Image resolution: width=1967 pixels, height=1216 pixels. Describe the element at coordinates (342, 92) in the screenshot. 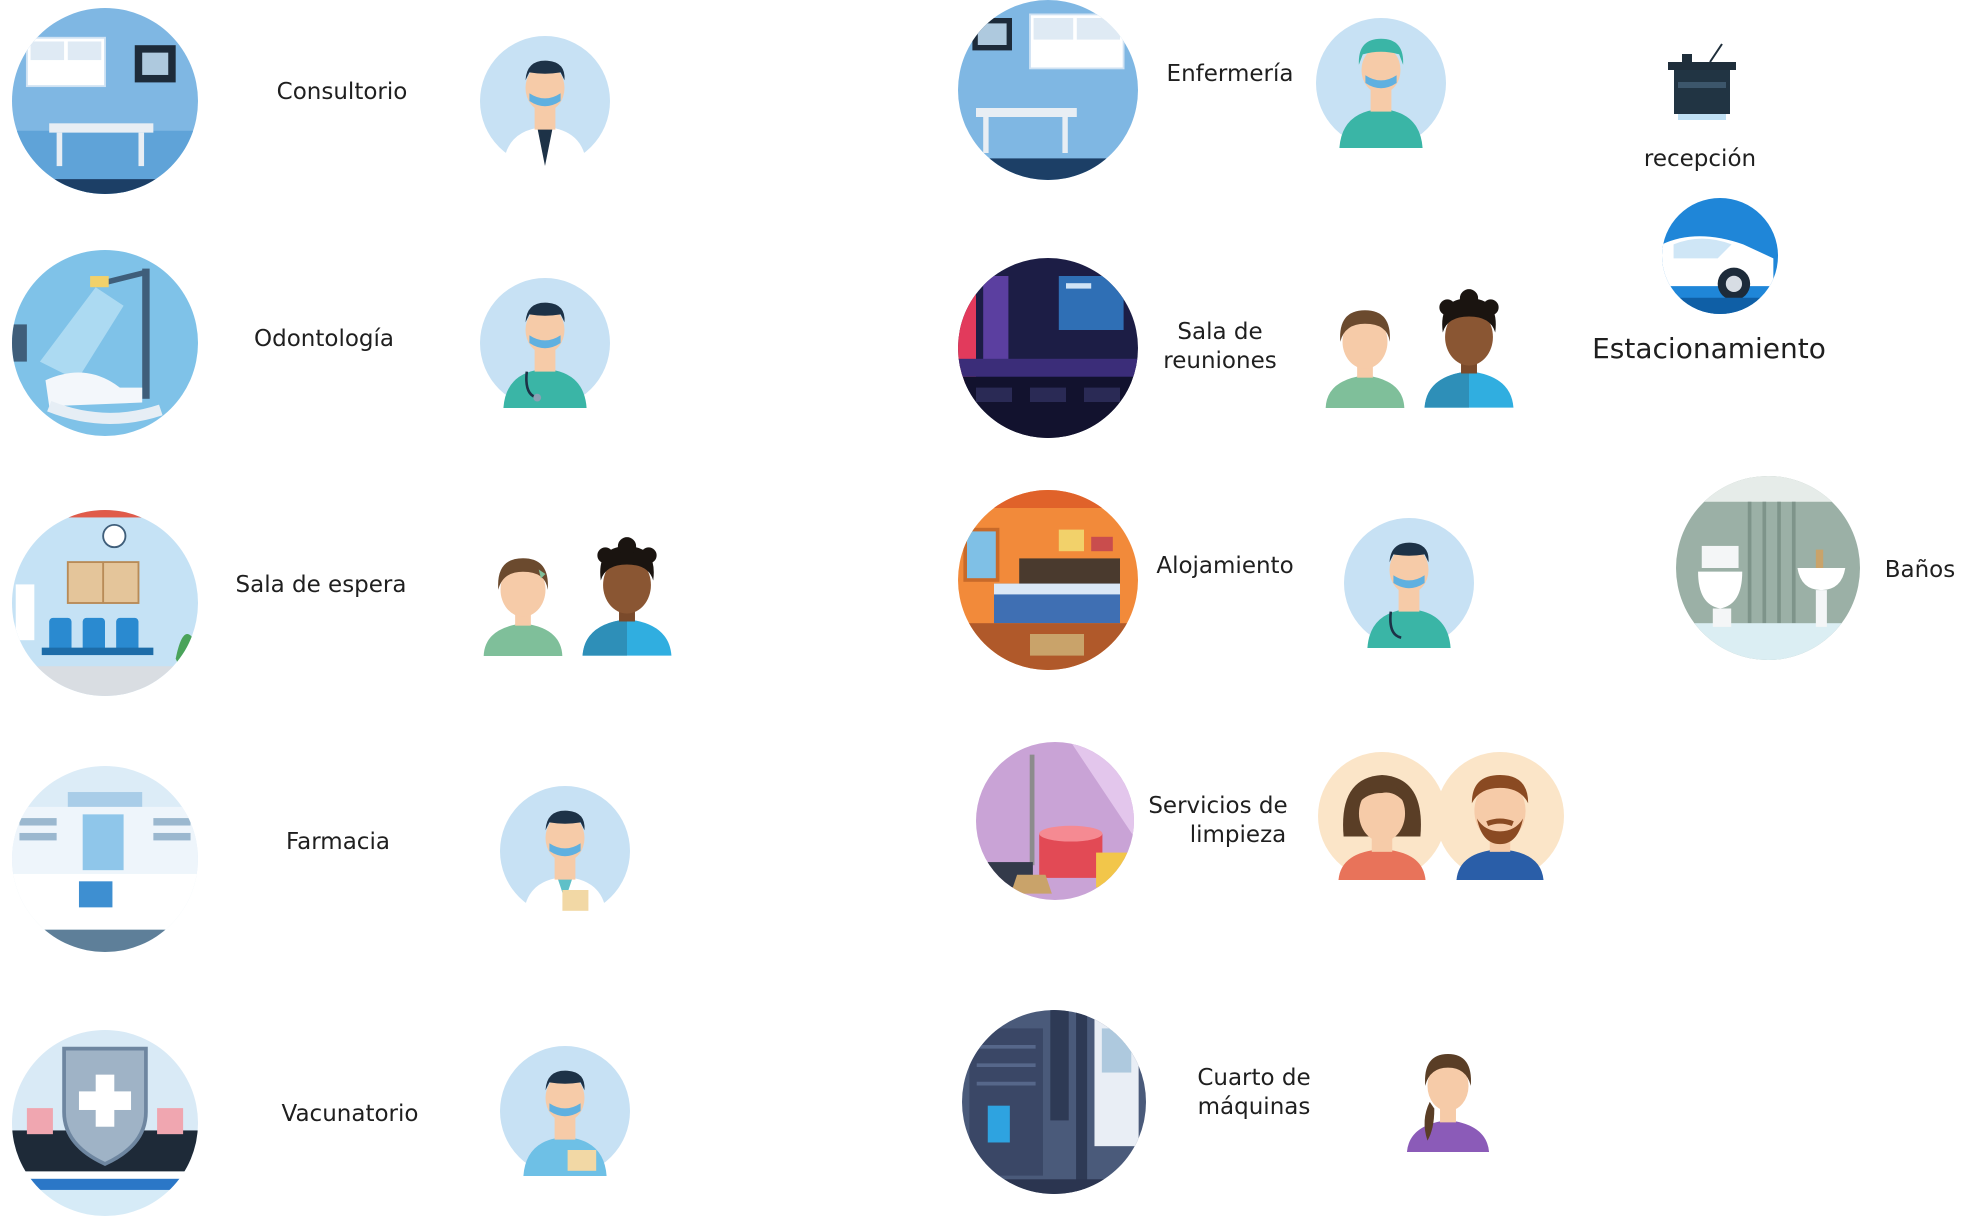

I see `consultorio-label: Consultorio` at that location.